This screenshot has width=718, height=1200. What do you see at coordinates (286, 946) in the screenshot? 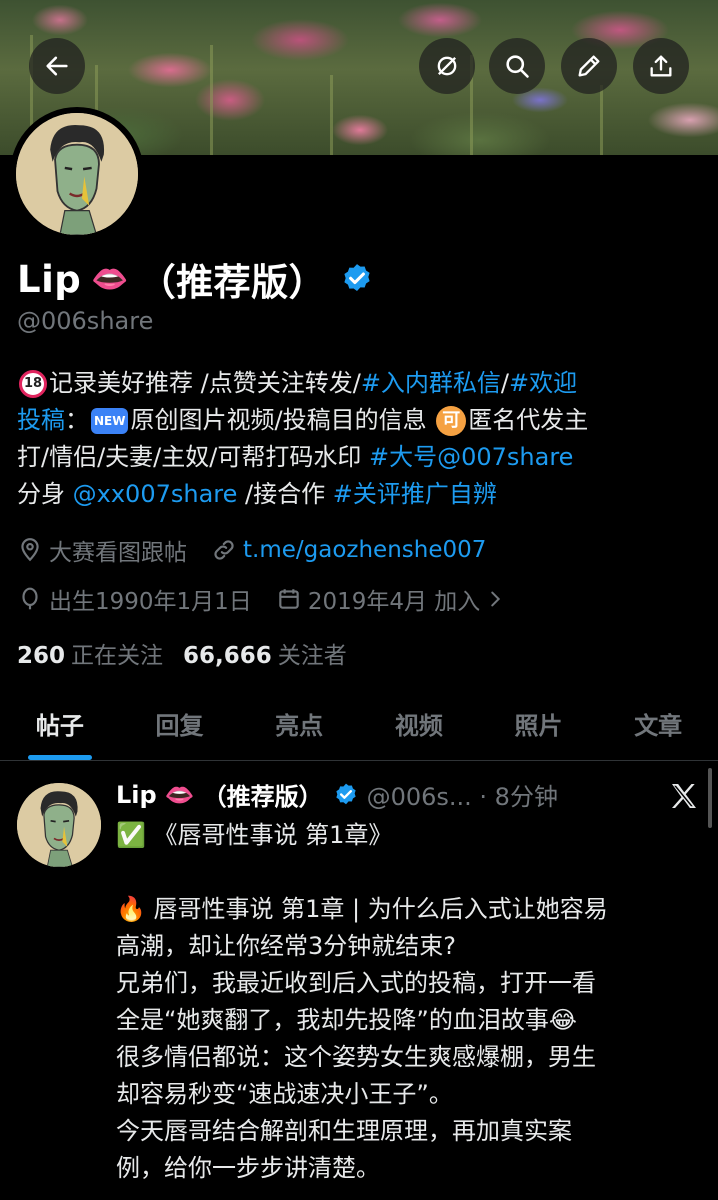
I see `tweet-line: 高潮，却让你经常3分钟就结束?` at bounding box center [286, 946].